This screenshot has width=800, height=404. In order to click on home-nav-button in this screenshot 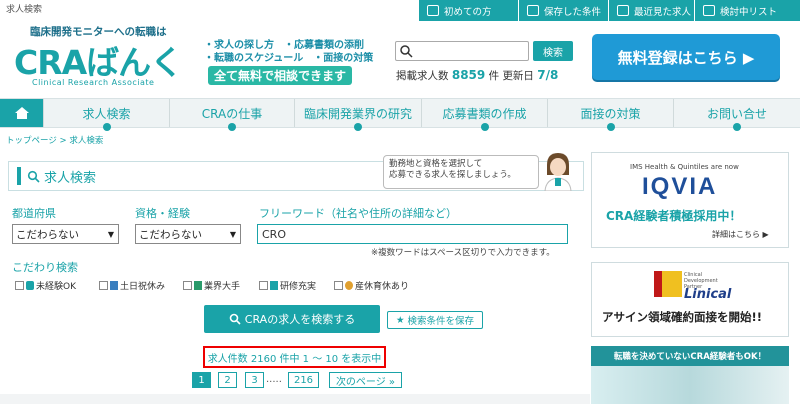, I will do `click(22, 113)`.